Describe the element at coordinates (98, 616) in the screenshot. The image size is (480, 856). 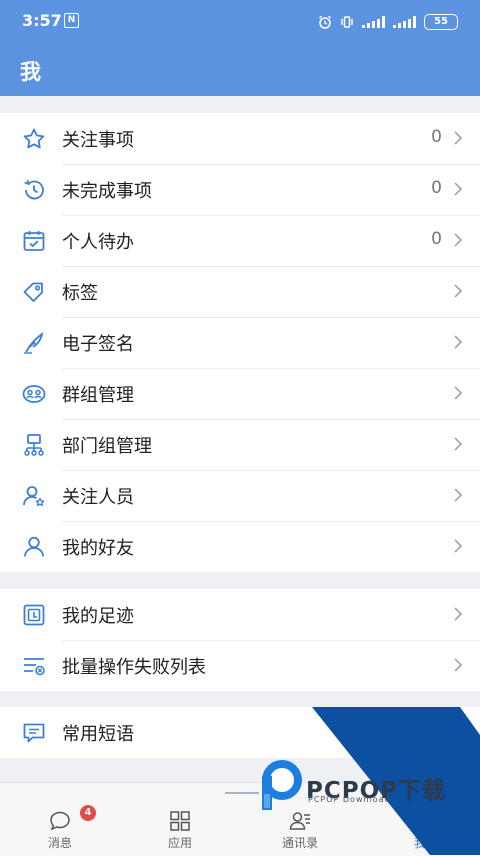
I see `menu-item-label: 我的足迹` at that location.